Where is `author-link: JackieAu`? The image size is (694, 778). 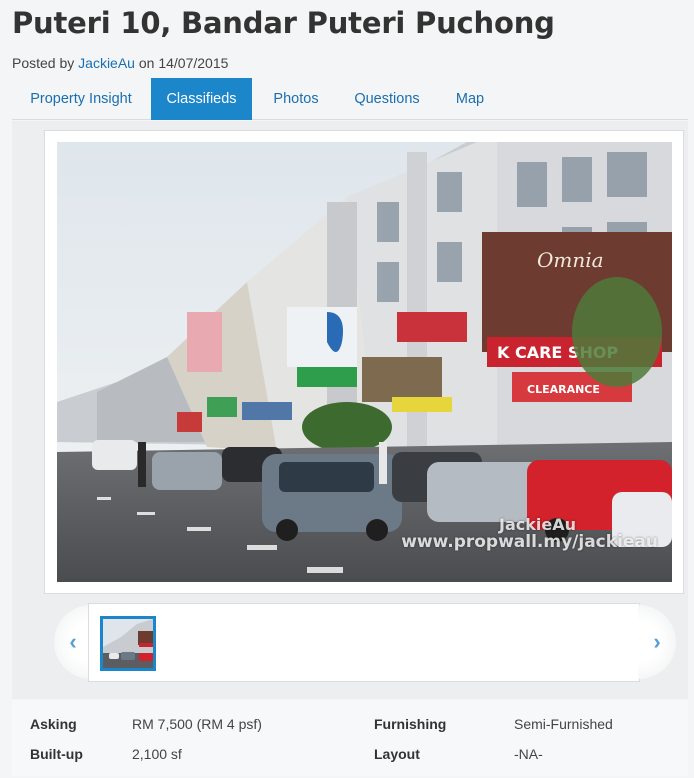
author-link: JackieAu is located at coordinates (106, 63).